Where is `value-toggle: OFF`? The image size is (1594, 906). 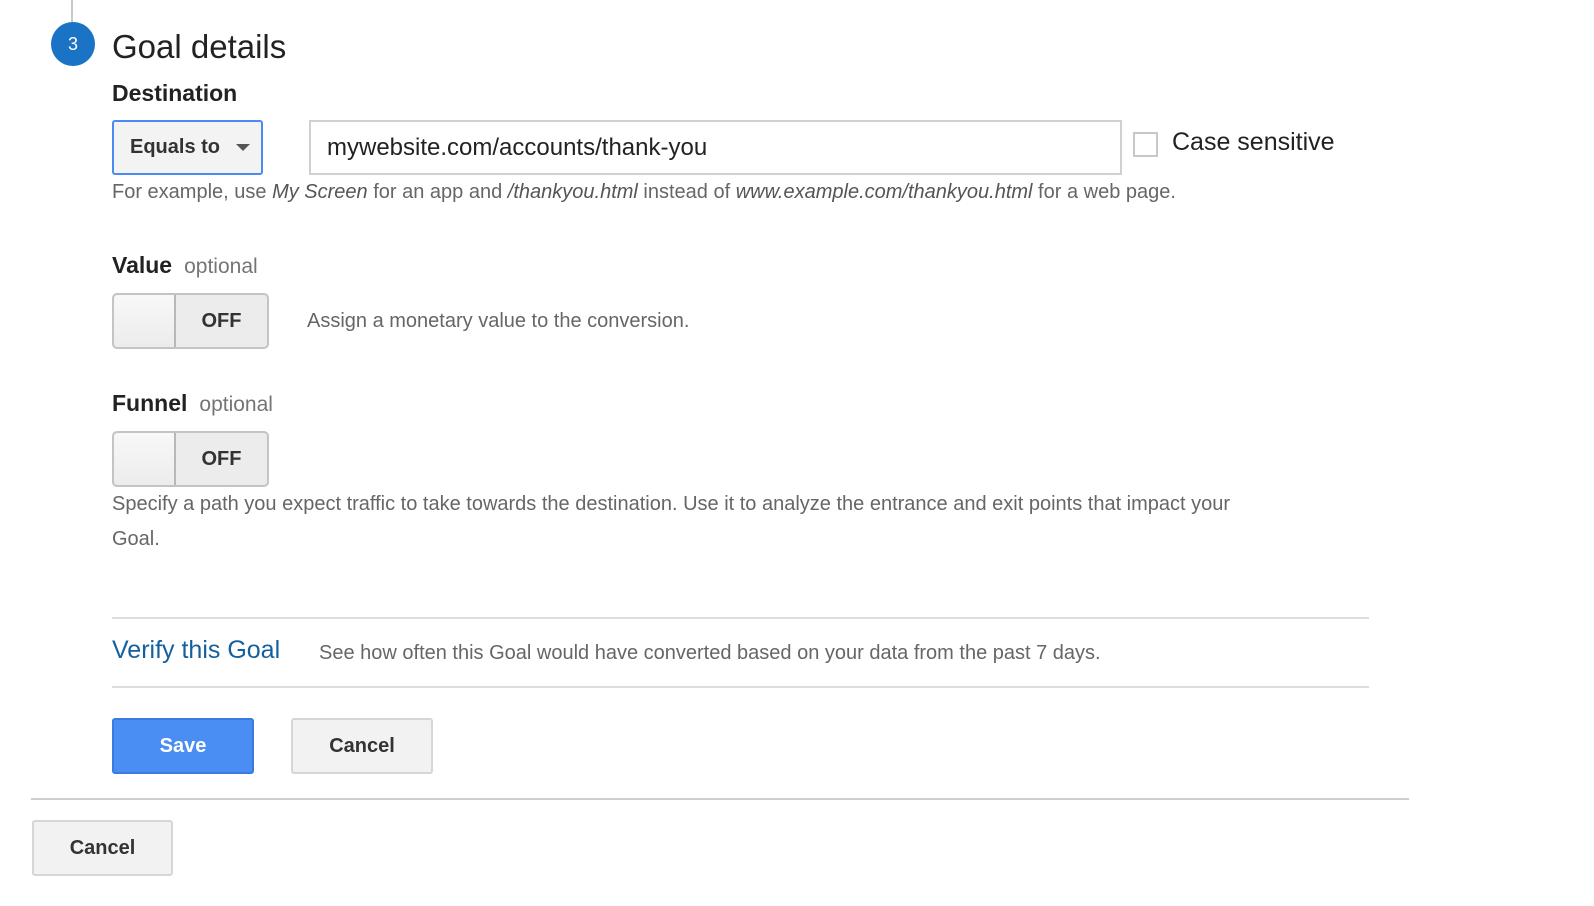
value-toggle: OFF is located at coordinates (190, 321).